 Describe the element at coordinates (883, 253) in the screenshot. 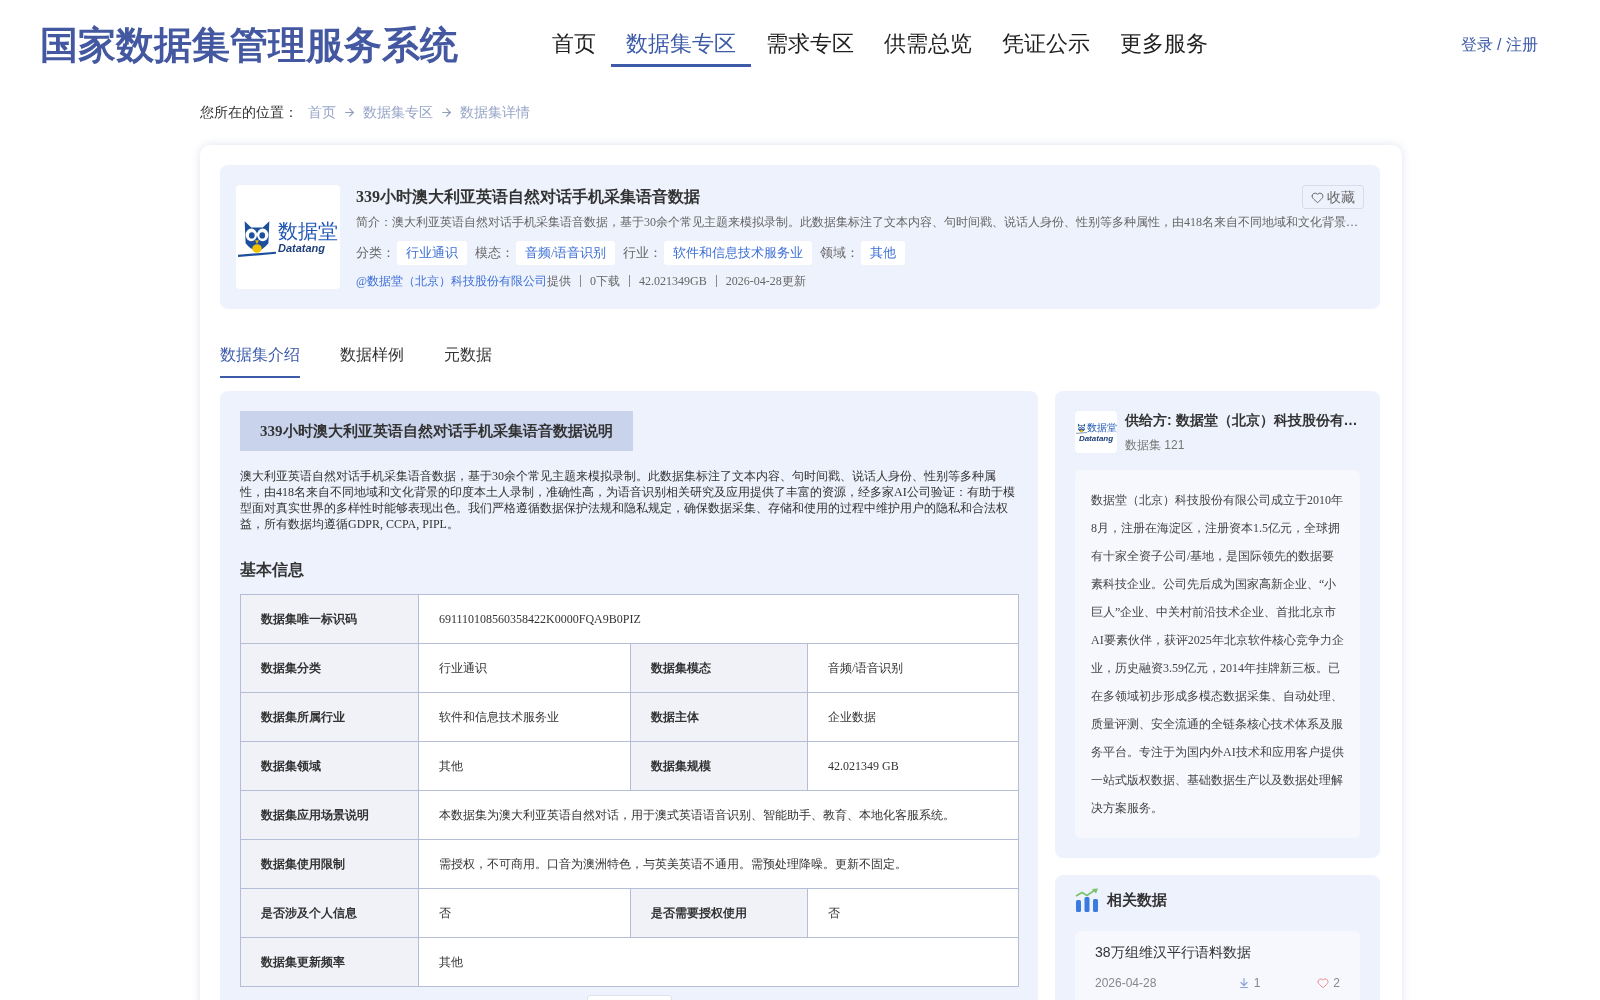

I see `category-tag: 其他` at that location.